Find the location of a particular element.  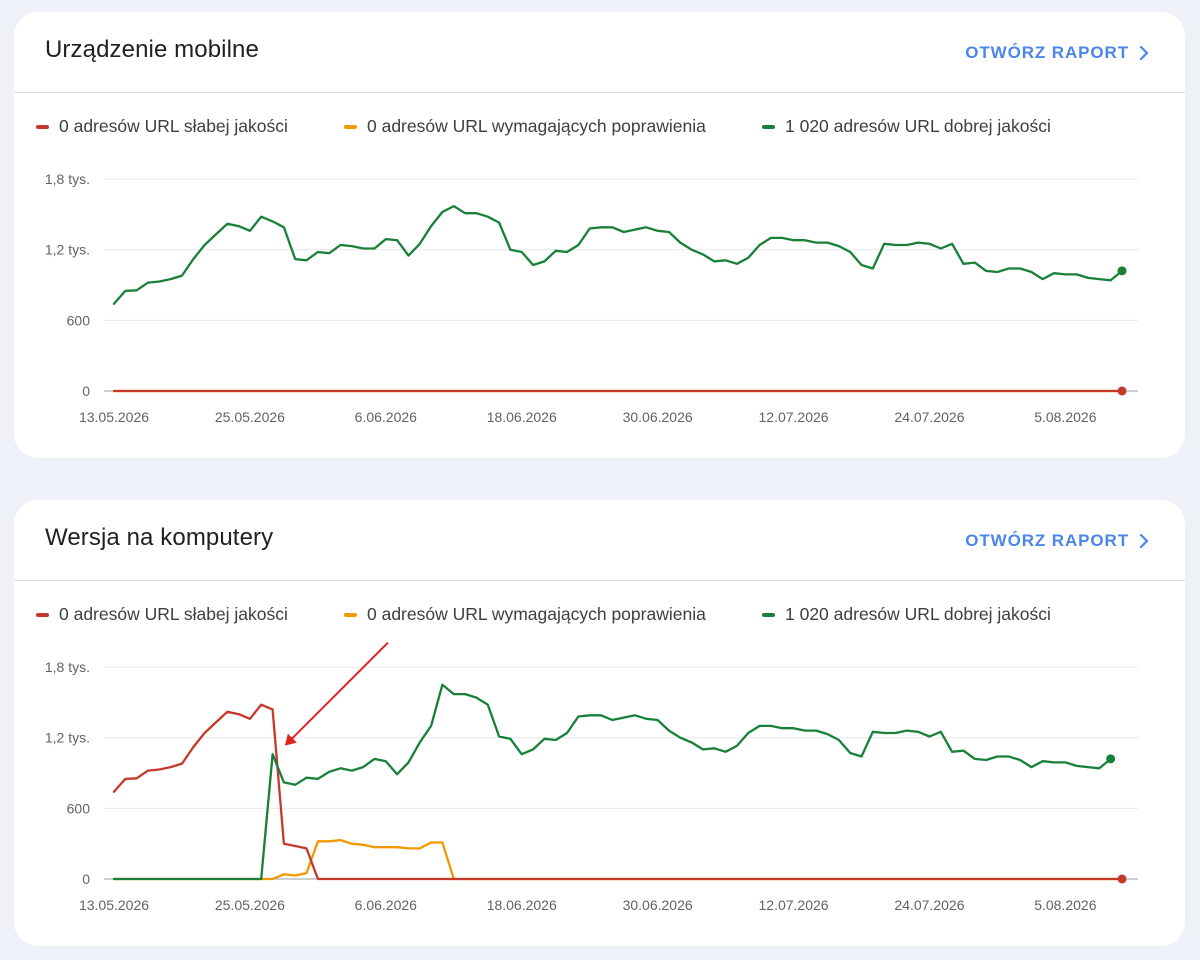

card-title: Urządzenie mobilne is located at coordinates (152, 49).